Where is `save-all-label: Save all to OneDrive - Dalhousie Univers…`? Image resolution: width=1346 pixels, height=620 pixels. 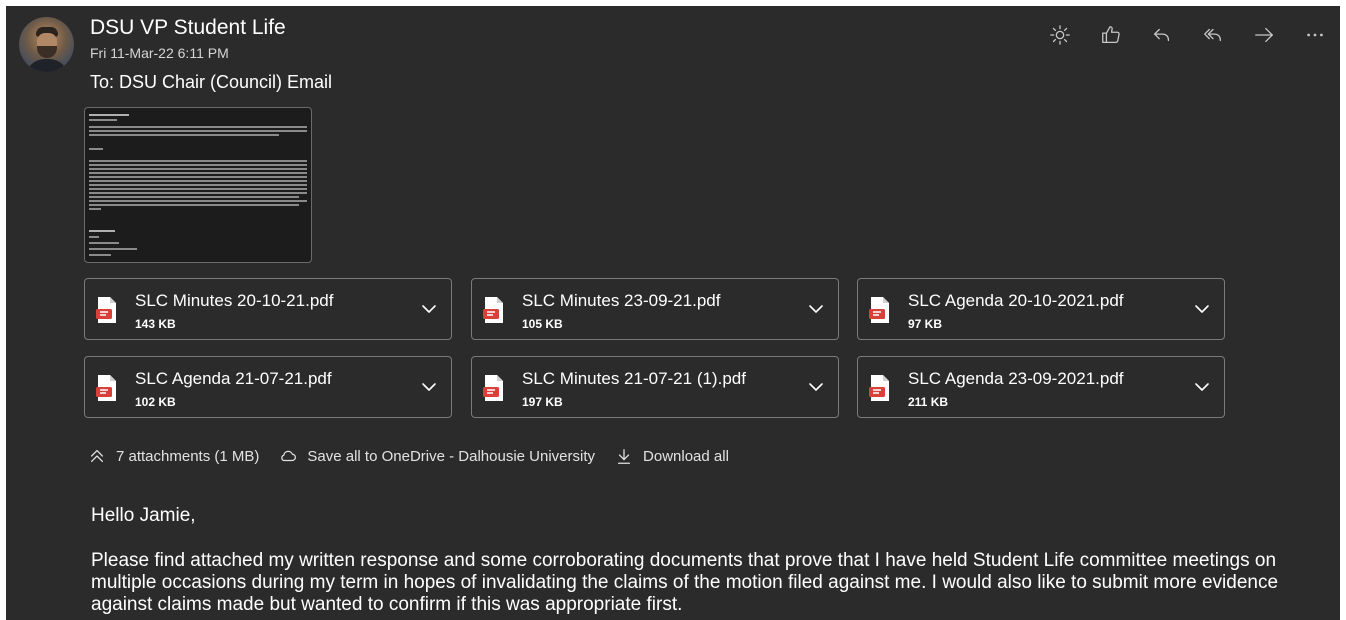 save-all-label: Save all to OneDrive - Dalhousie Univers… is located at coordinates (451, 456).